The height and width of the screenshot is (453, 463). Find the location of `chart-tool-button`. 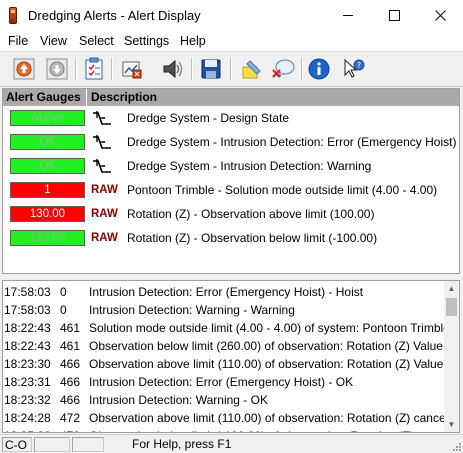

chart-tool-button is located at coordinates (132, 69).